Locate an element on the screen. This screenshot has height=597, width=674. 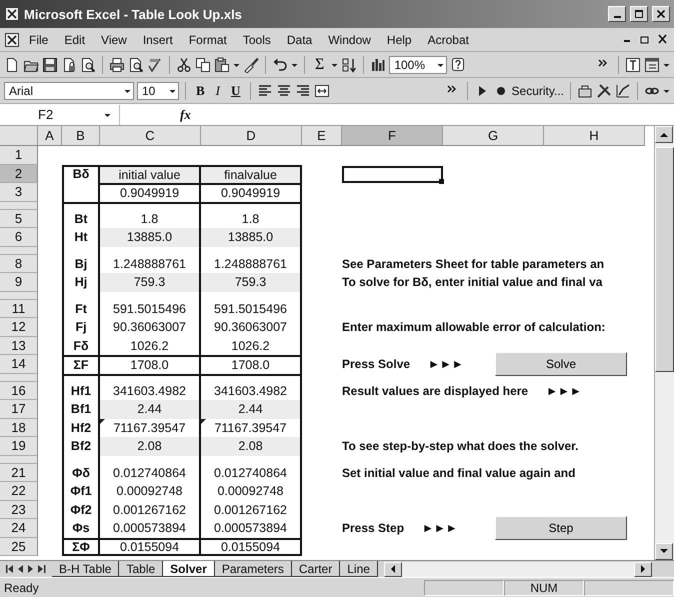
sheet-tab: Table is located at coordinates (141, 569).